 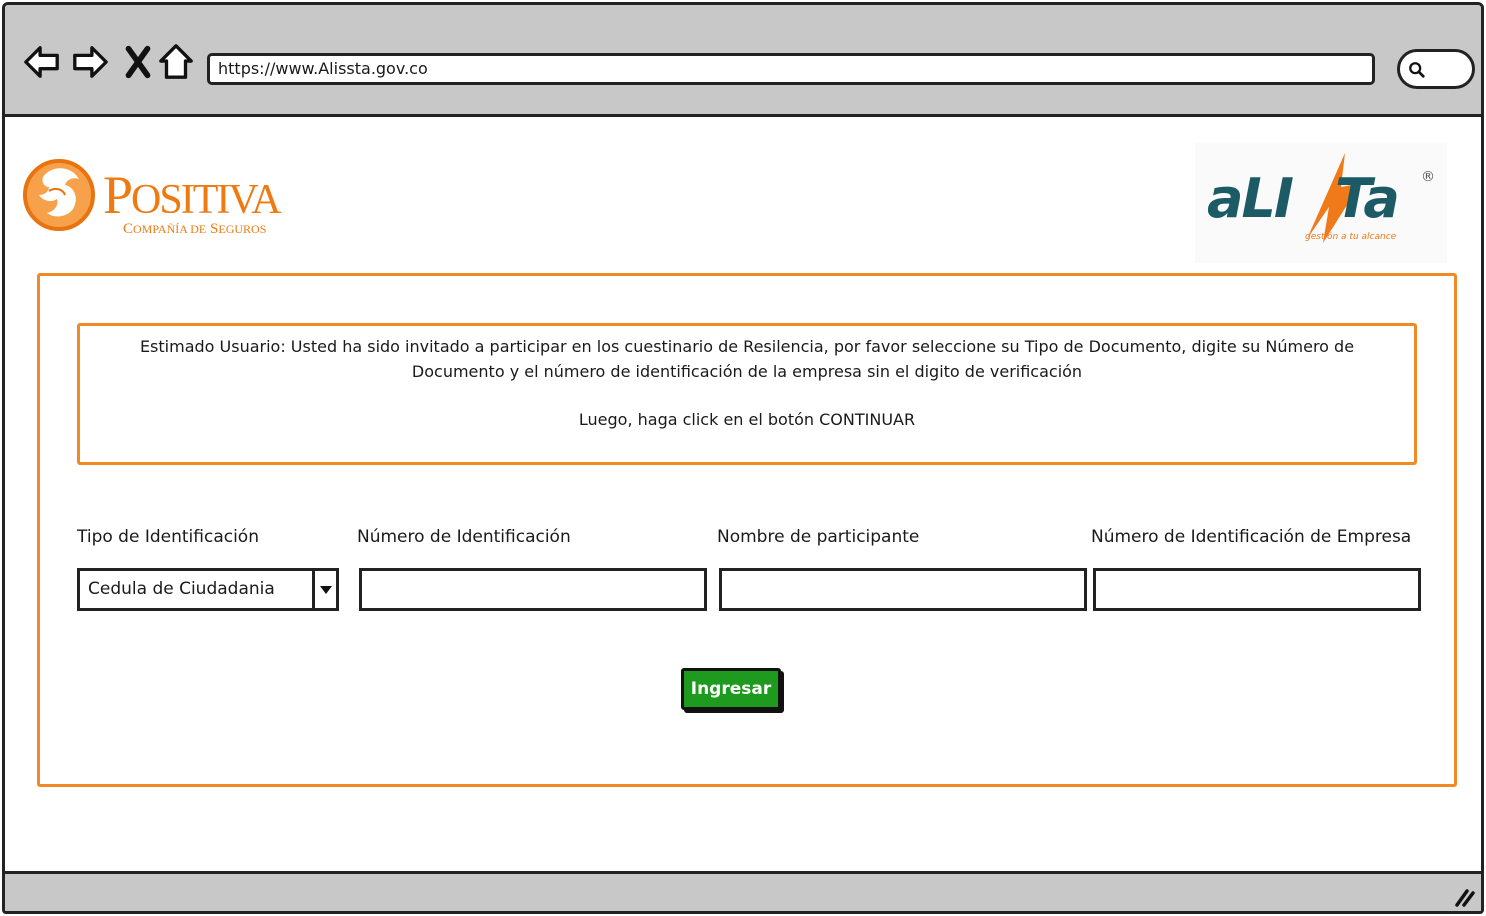 What do you see at coordinates (533, 589) in the screenshot?
I see `doc-number-input` at bounding box center [533, 589].